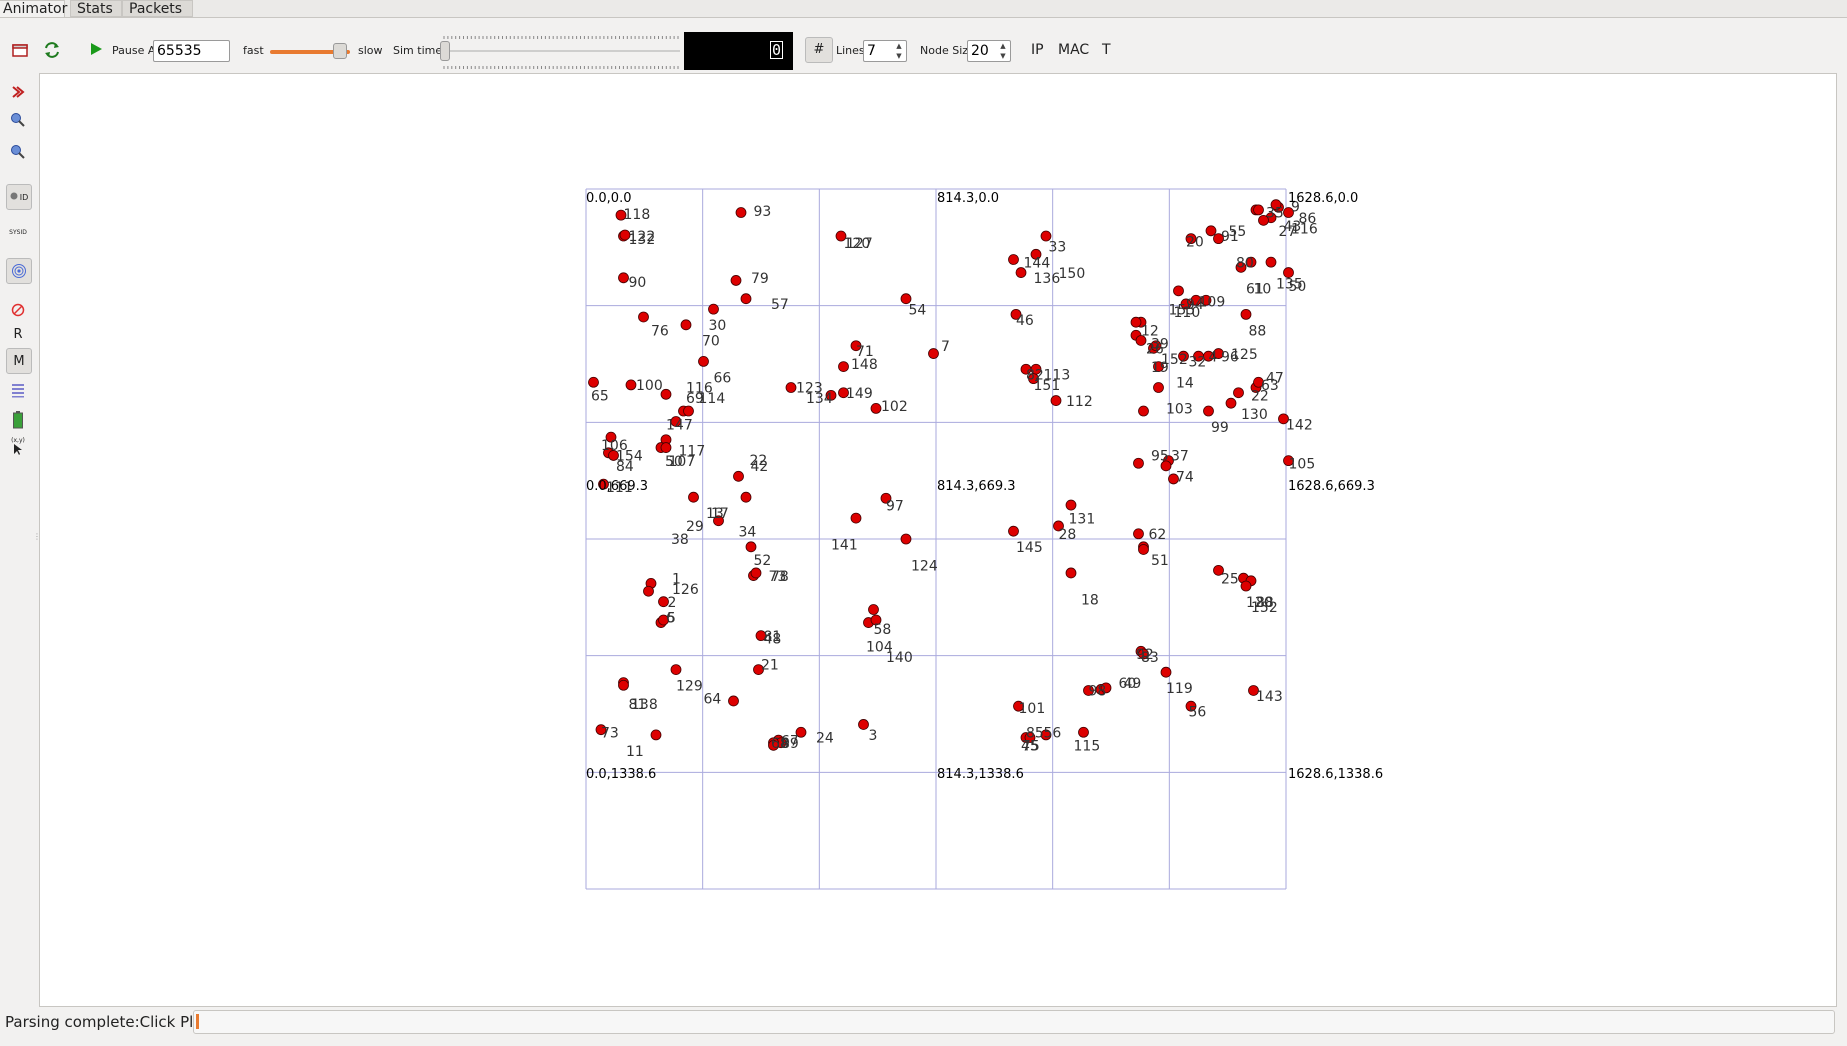  Describe the element at coordinates (20, 50) in the screenshot. I see `open-file-icon` at that location.